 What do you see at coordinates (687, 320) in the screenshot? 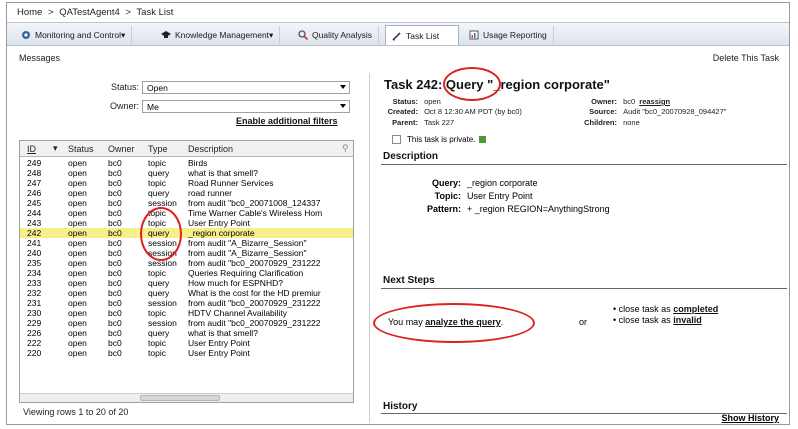
I see `close-invalid-link: invalid` at bounding box center [687, 320].